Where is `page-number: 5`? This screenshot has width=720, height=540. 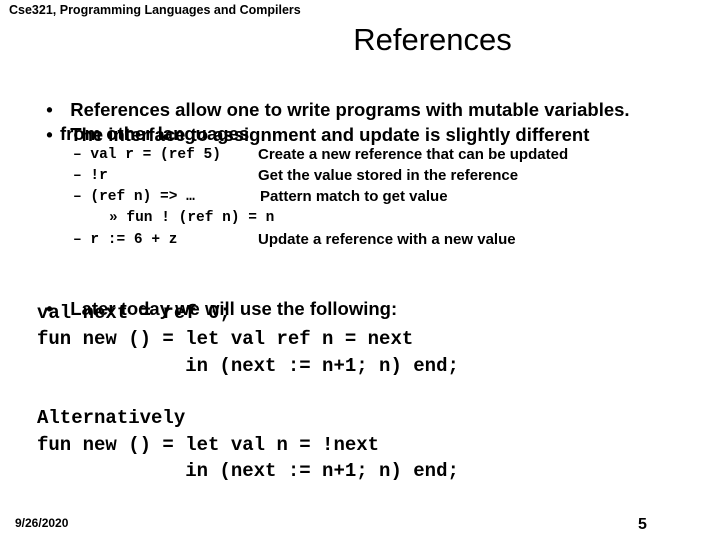 page-number: 5 is located at coordinates (642, 524).